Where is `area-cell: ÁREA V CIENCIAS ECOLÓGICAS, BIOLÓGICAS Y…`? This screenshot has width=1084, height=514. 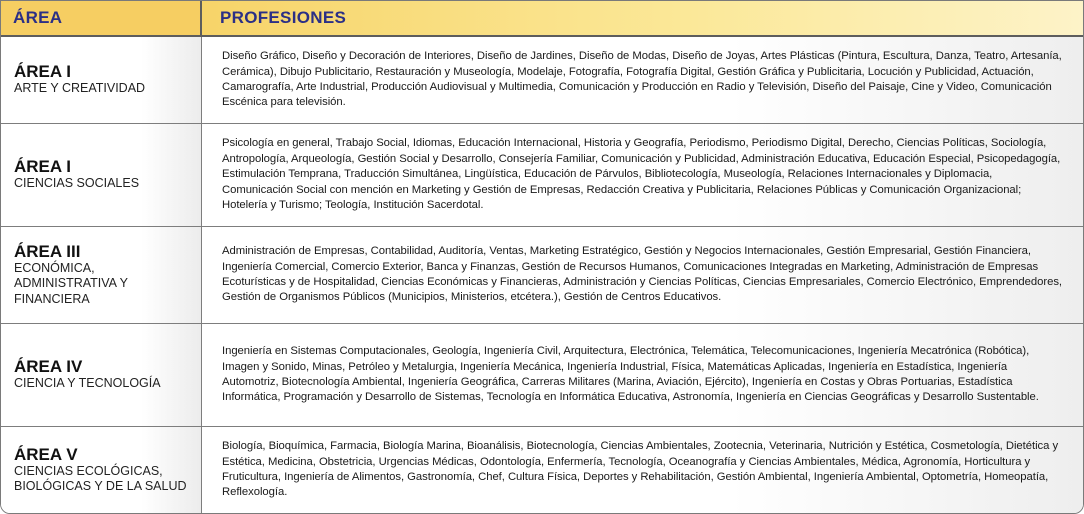
area-cell: ÁREA V CIENCIAS ECOLÓGICAS, BIOLÓGICAS Y… is located at coordinates (101, 470).